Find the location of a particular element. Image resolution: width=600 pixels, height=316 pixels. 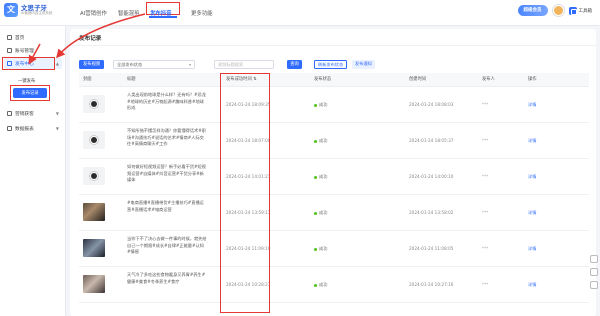

row-created-time: 2024-01-24 13:58:02 is located at coordinates (431, 212).